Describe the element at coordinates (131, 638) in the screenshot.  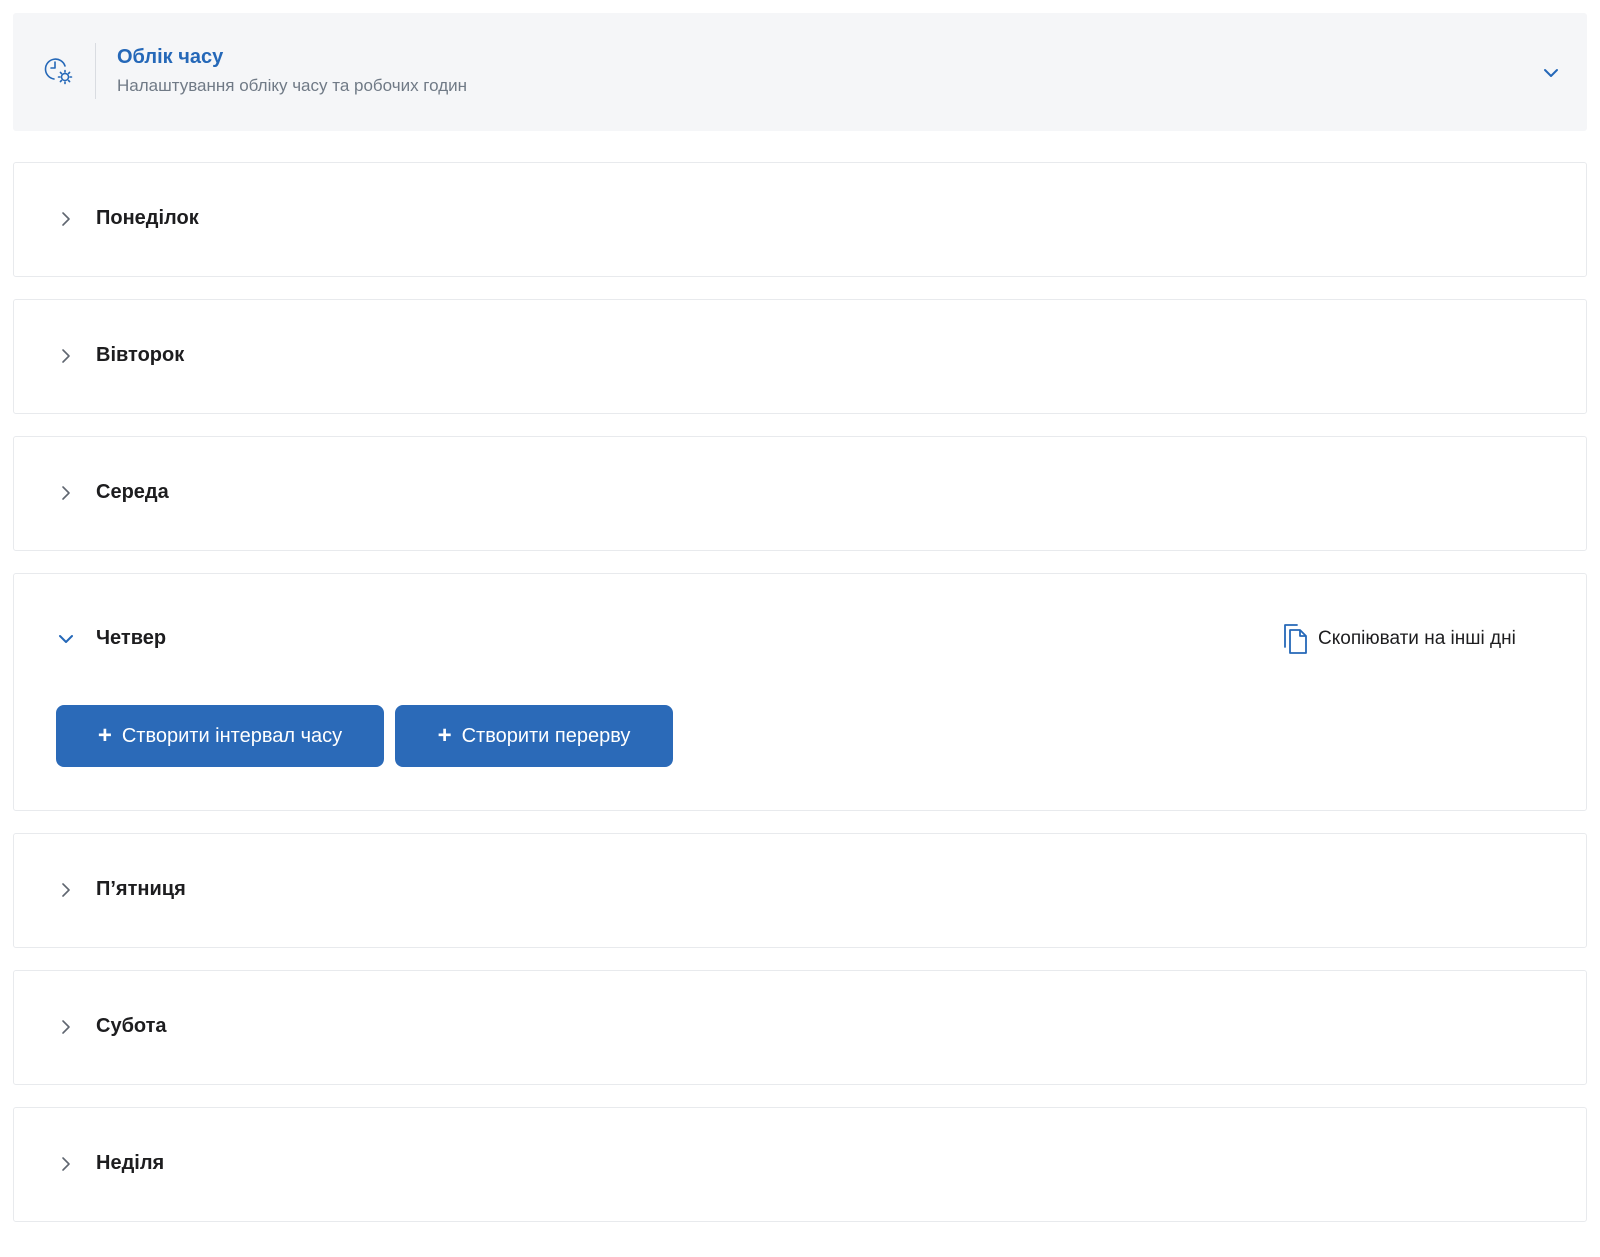
I see `day-label: Четвер` at that location.